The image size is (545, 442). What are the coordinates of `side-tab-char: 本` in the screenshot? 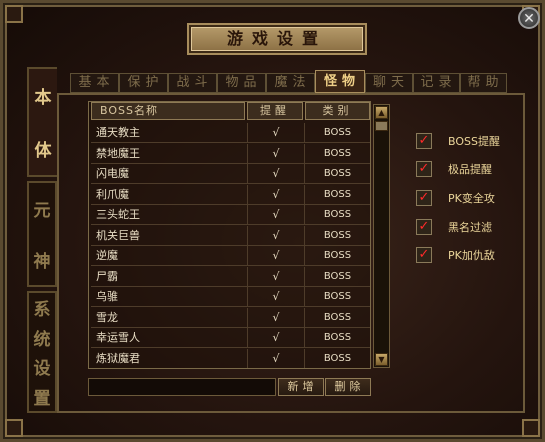 It's located at (43, 98).